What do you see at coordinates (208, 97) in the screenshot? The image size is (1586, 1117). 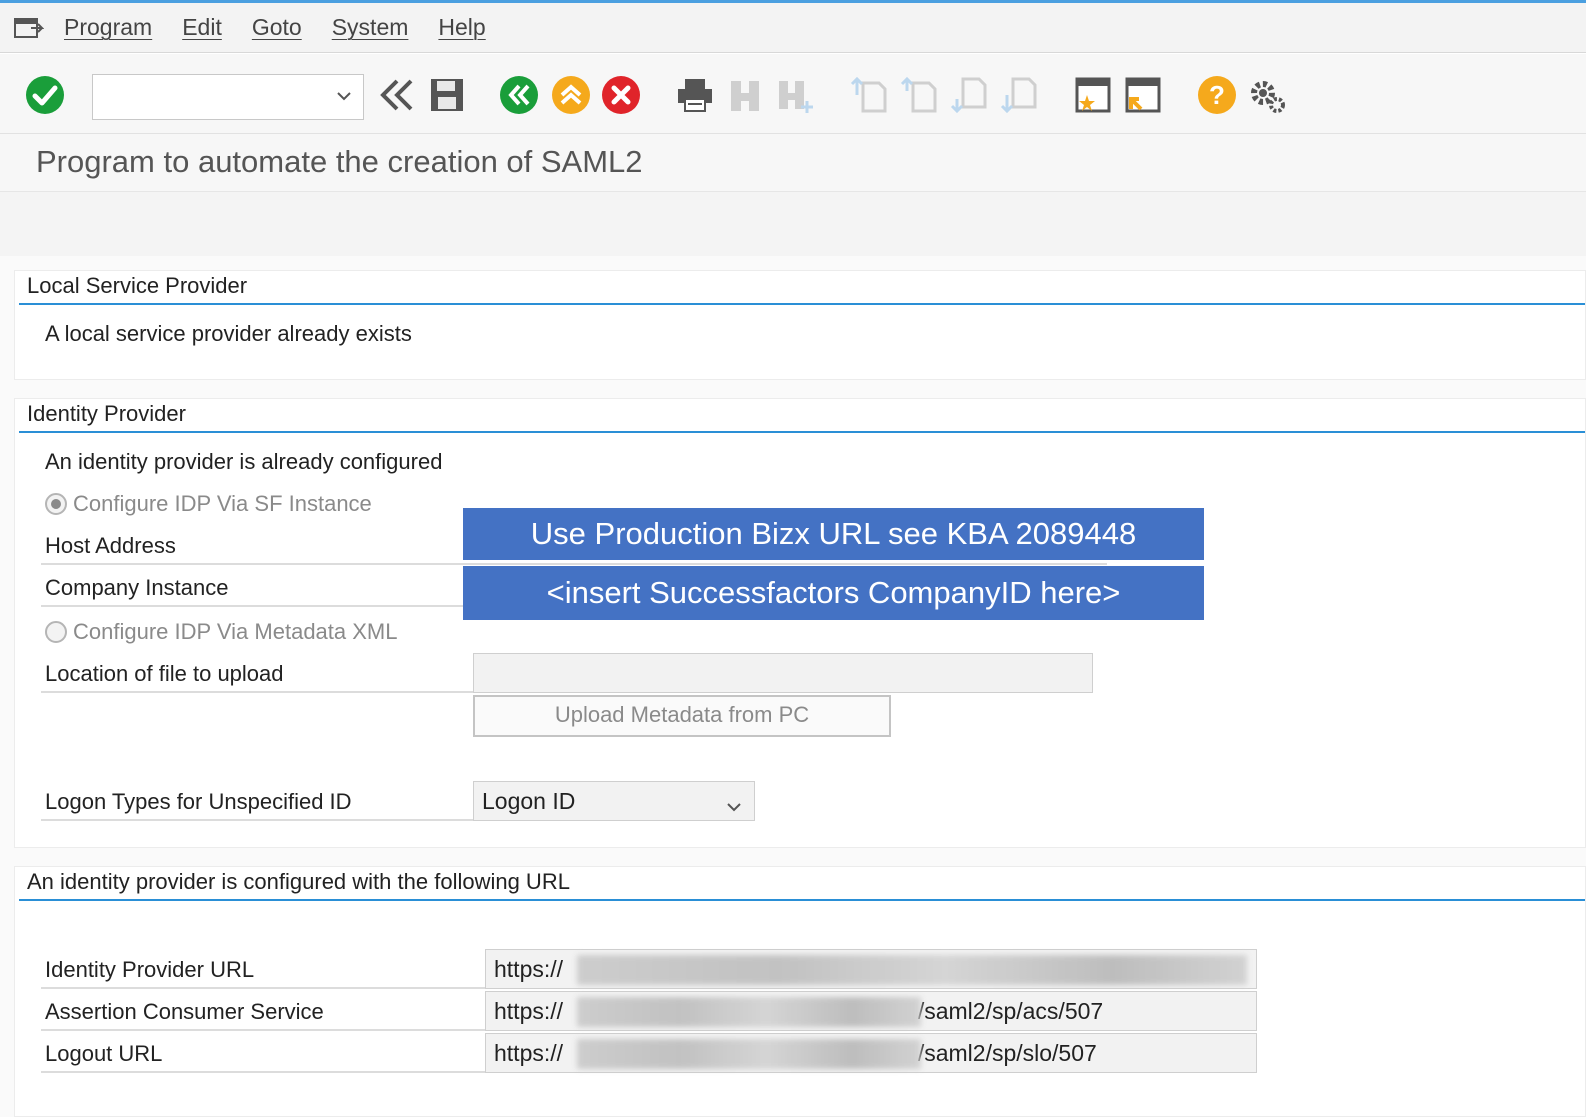 I see `command-input` at bounding box center [208, 97].